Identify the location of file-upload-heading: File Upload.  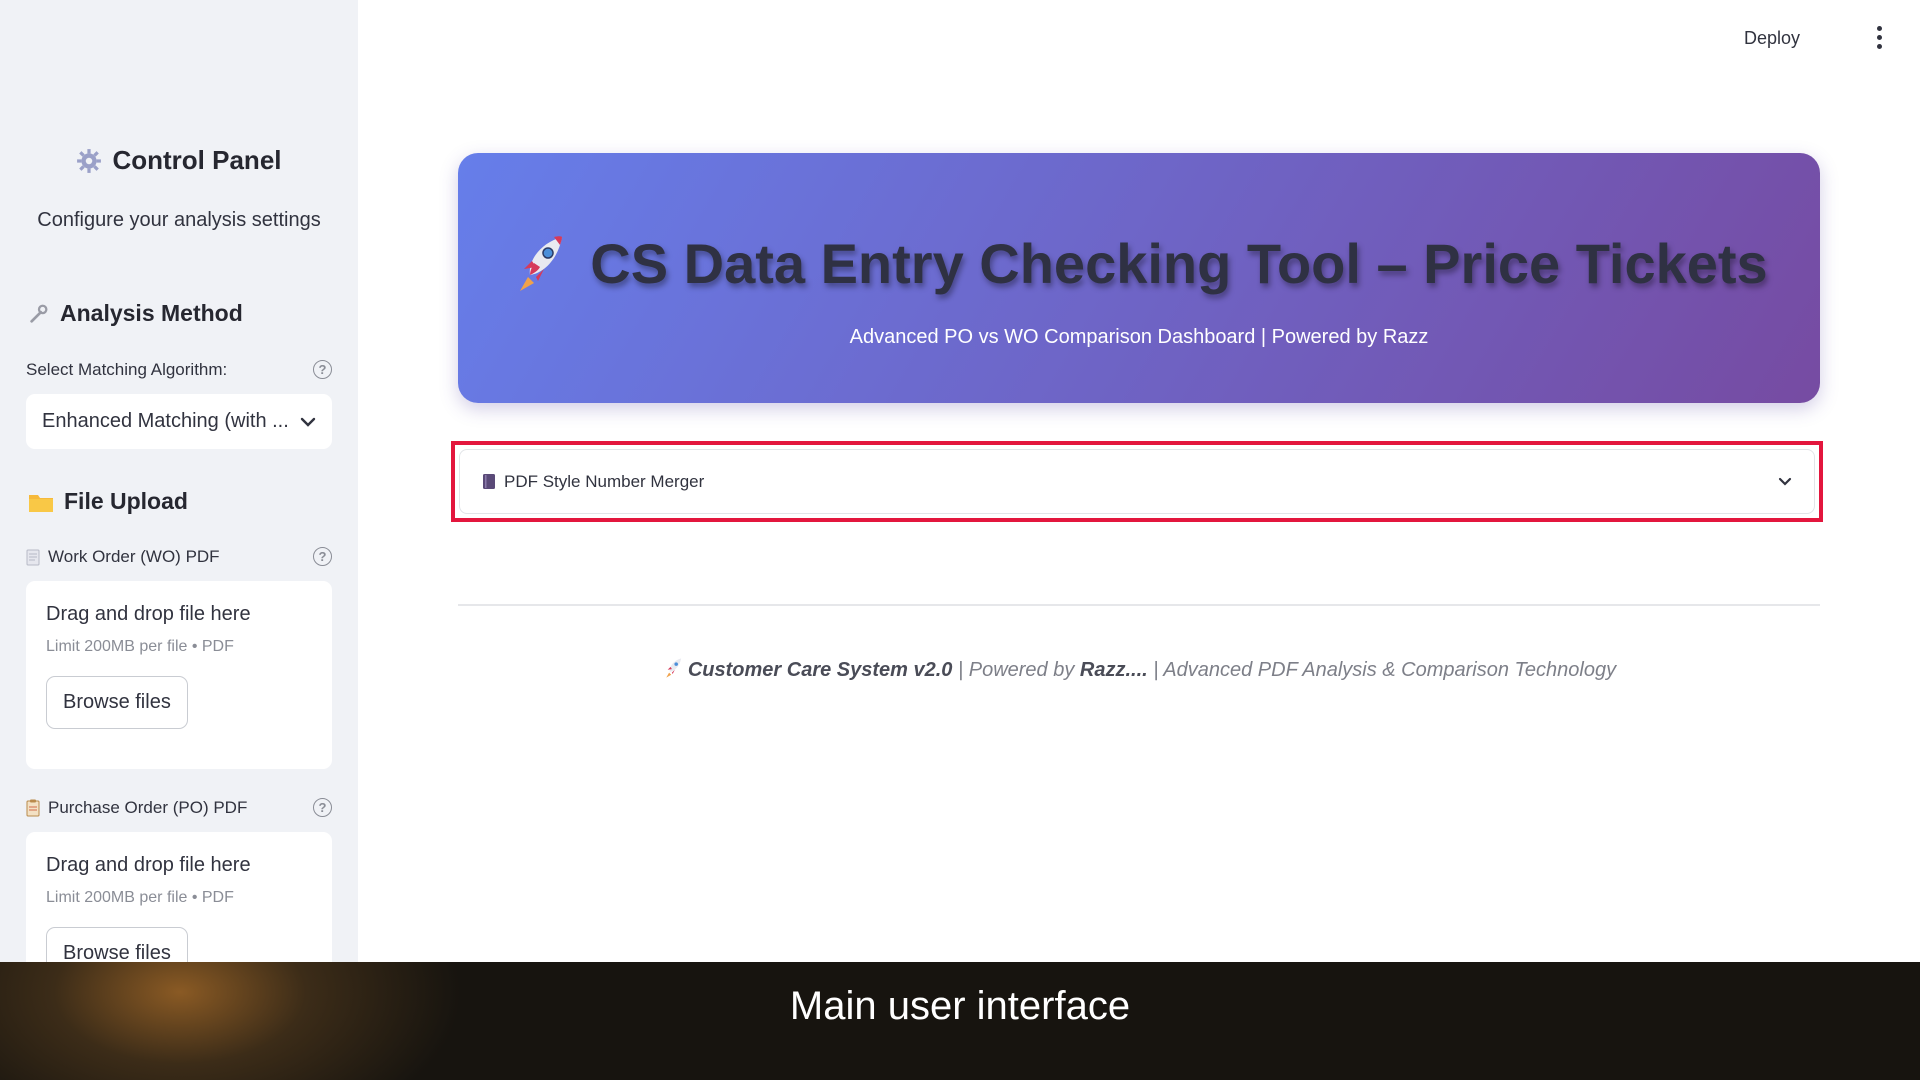
(108, 501).